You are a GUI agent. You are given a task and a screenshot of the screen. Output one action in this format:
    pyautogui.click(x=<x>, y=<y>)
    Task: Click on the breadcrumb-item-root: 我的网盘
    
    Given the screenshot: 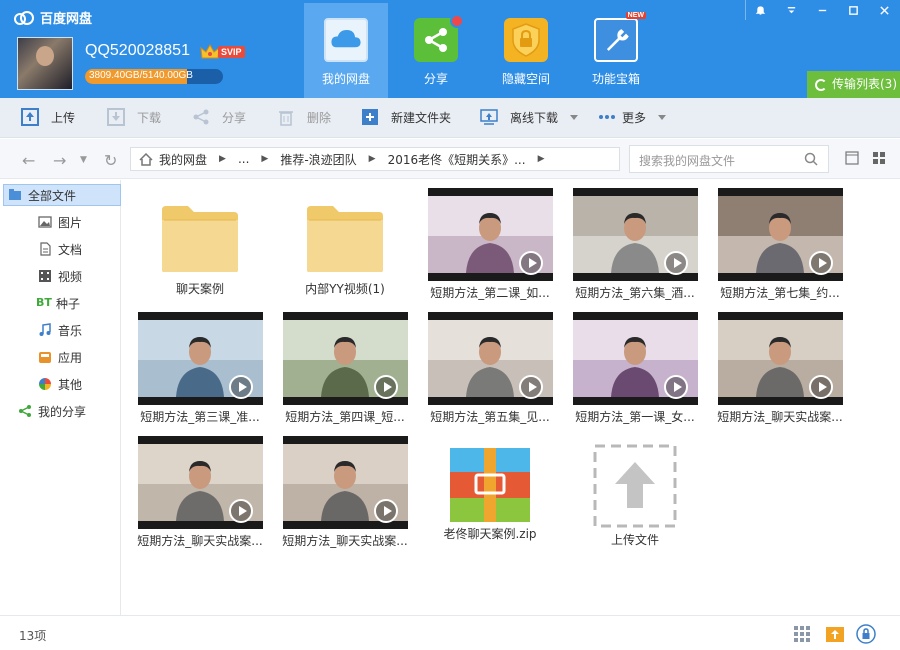 What is the action you would take?
    pyautogui.click(x=183, y=159)
    